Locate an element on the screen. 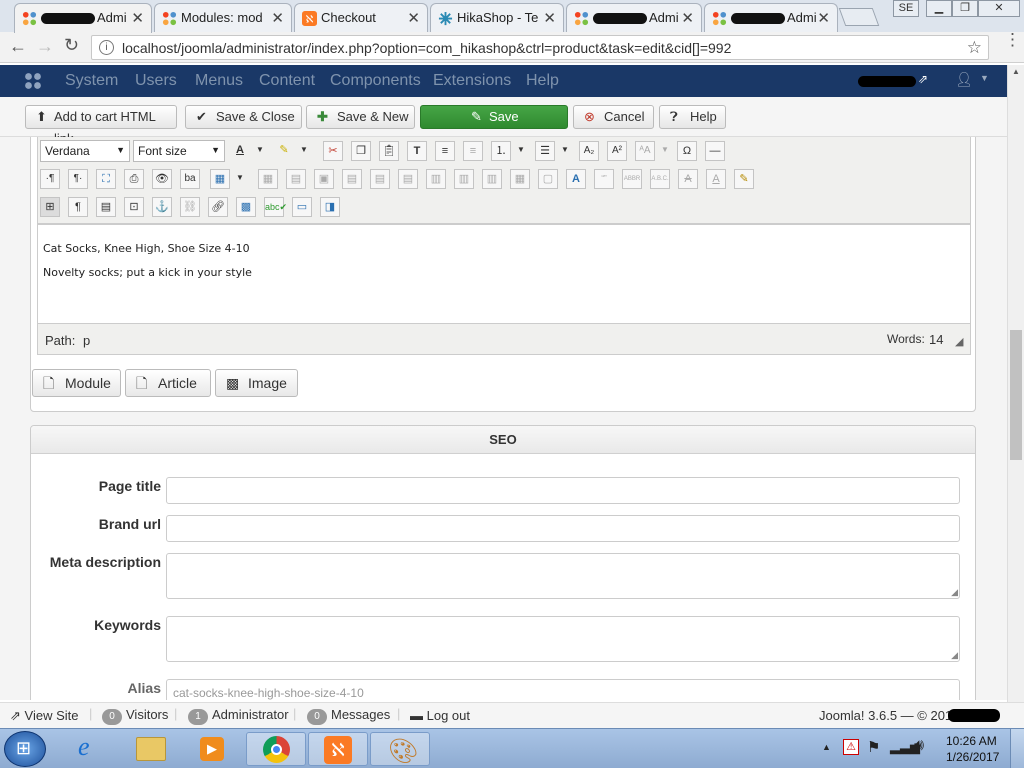  forward-arrow-icon: → is located at coordinates (45, 46).